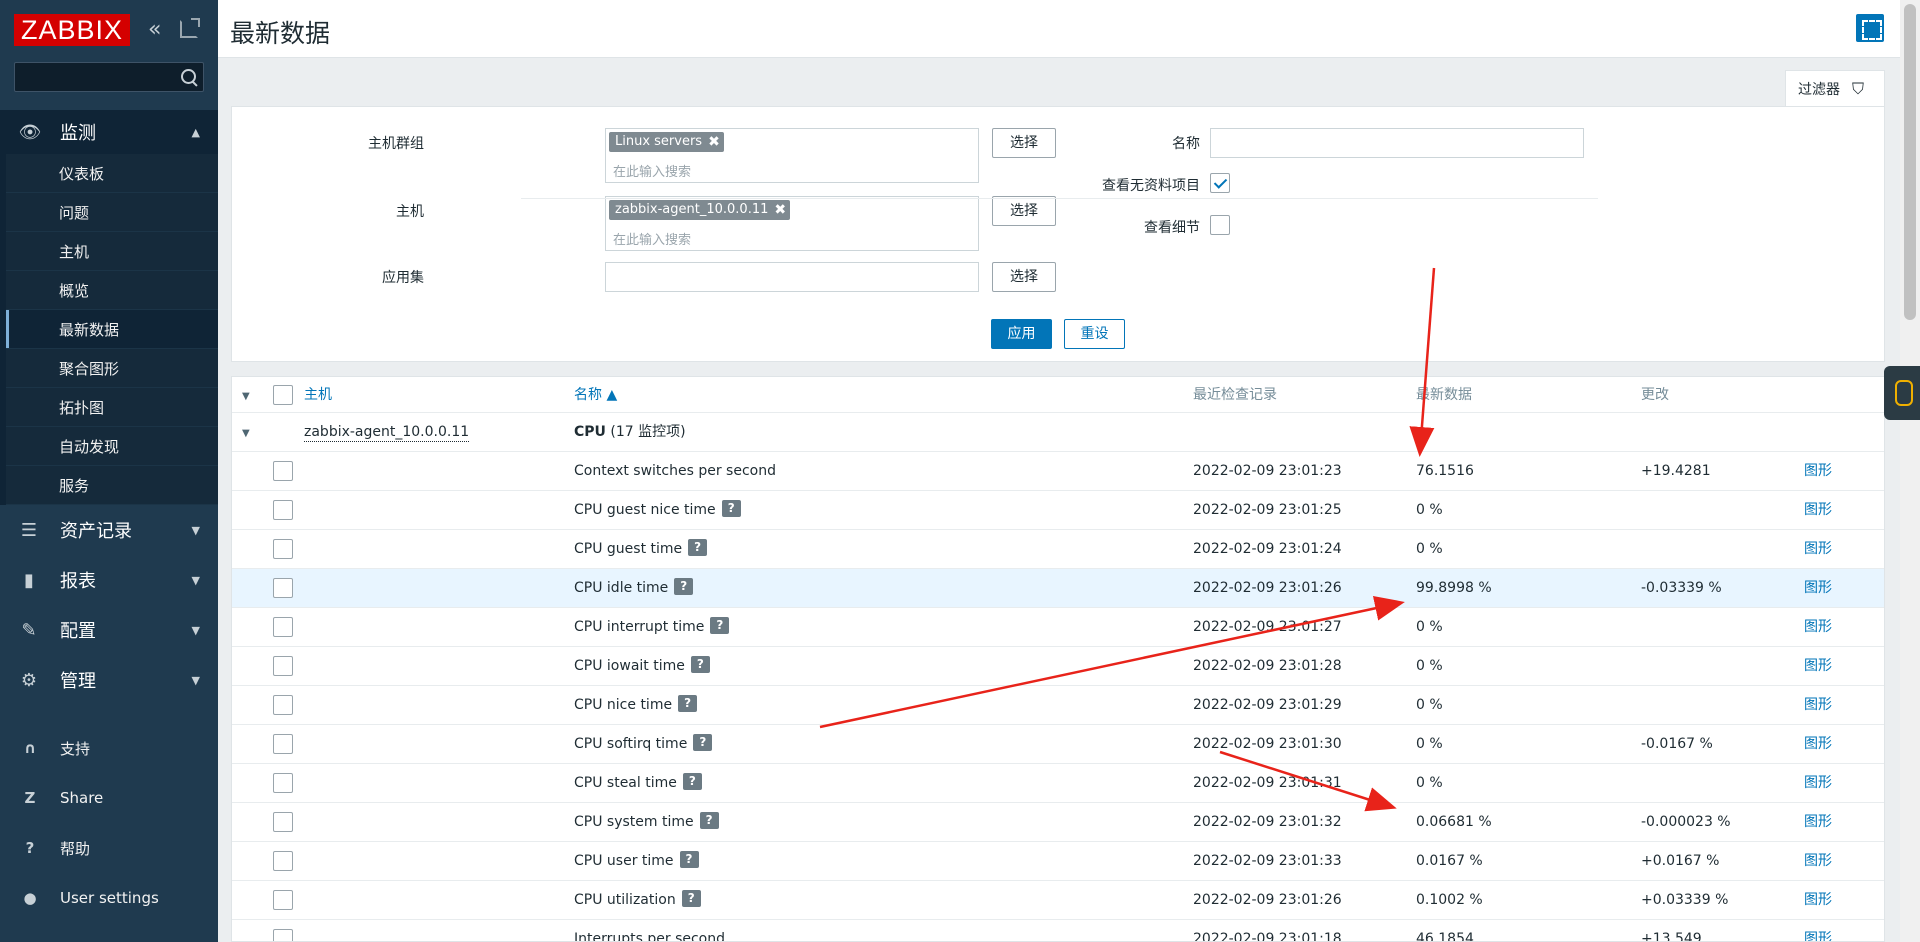  What do you see at coordinates (109, 798) in the screenshot?
I see `menu-share: Z Share` at bounding box center [109, 798].